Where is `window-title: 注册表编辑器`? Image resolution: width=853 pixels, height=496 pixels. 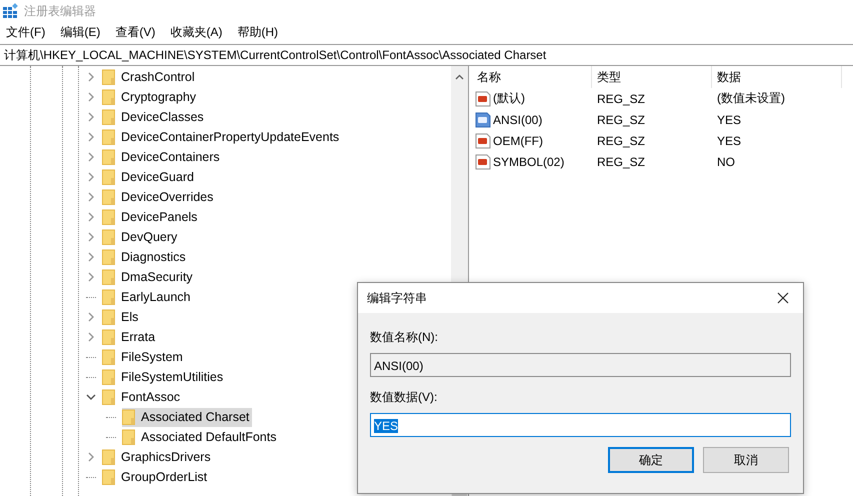 window-title: 注册表编辑器 is located at coordinates (60, 11).